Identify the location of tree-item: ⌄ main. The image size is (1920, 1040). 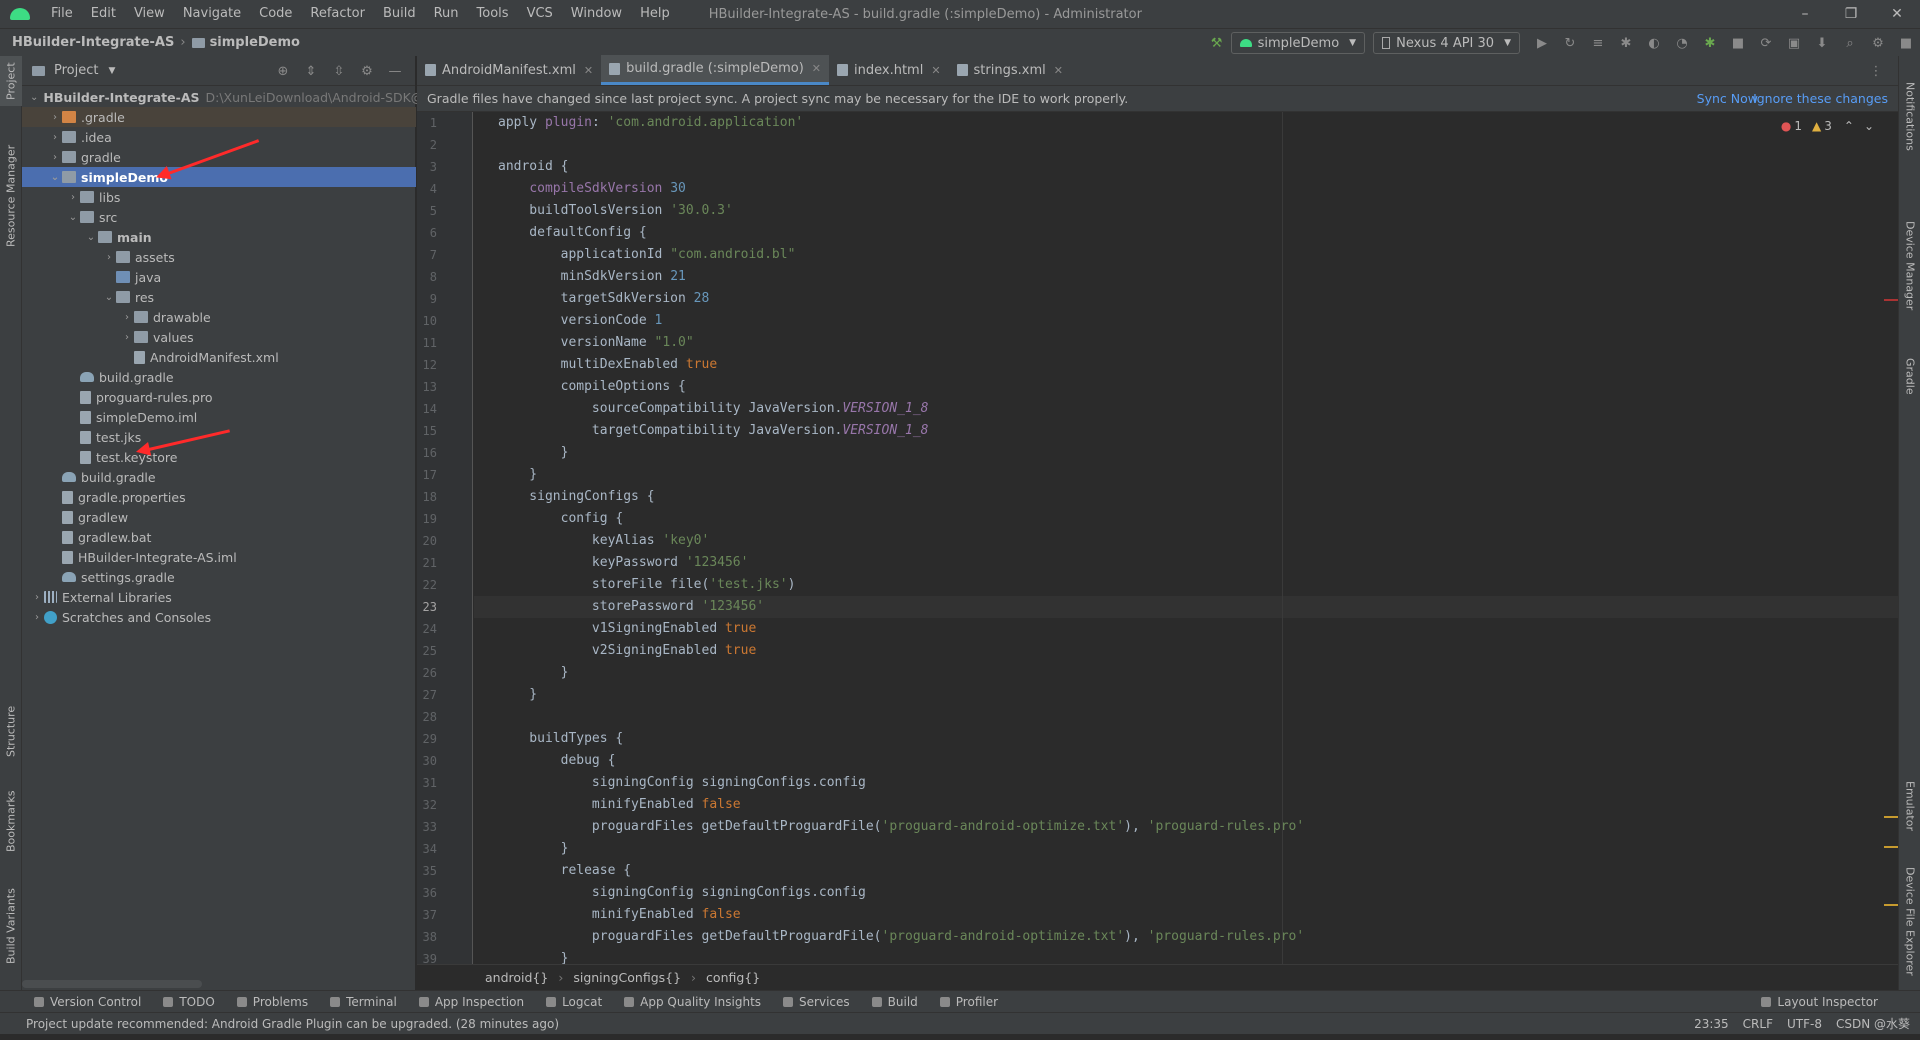
(219, 237).